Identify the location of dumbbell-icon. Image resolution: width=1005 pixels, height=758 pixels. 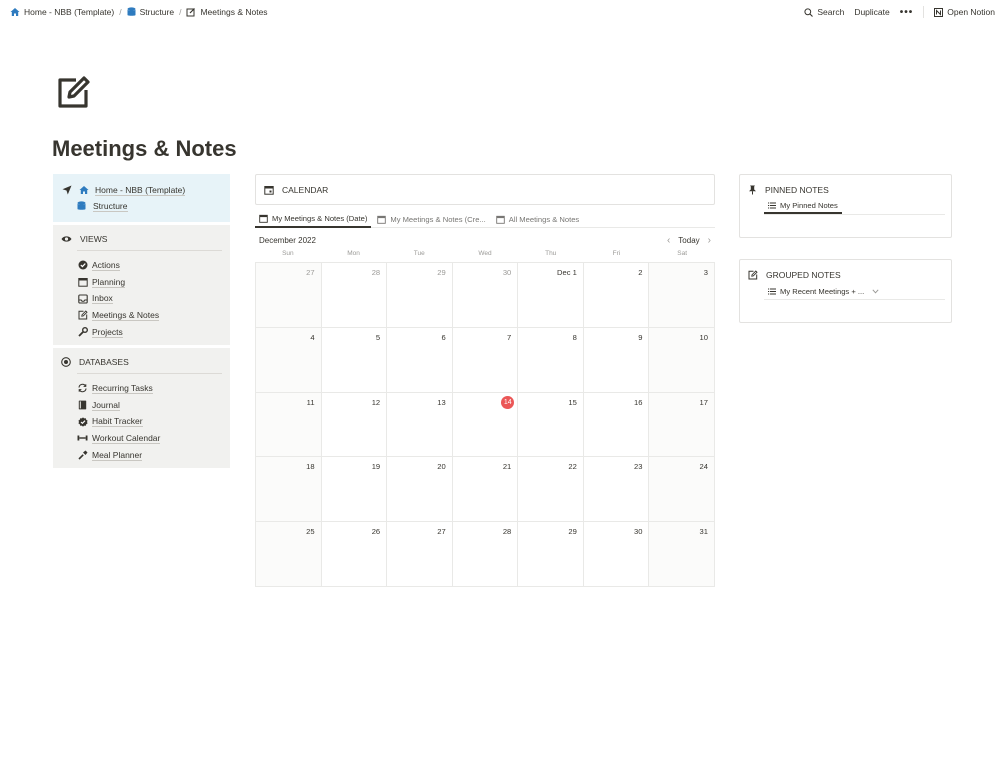
(82, 438).